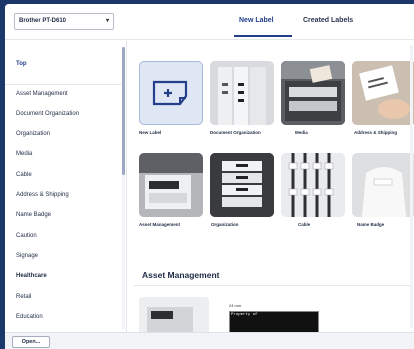  What do you see at coordinates (42, 94) in the screenshot?
I see `sidebar-item-asset-management: Asset Management` at bounding box center [42, 94].